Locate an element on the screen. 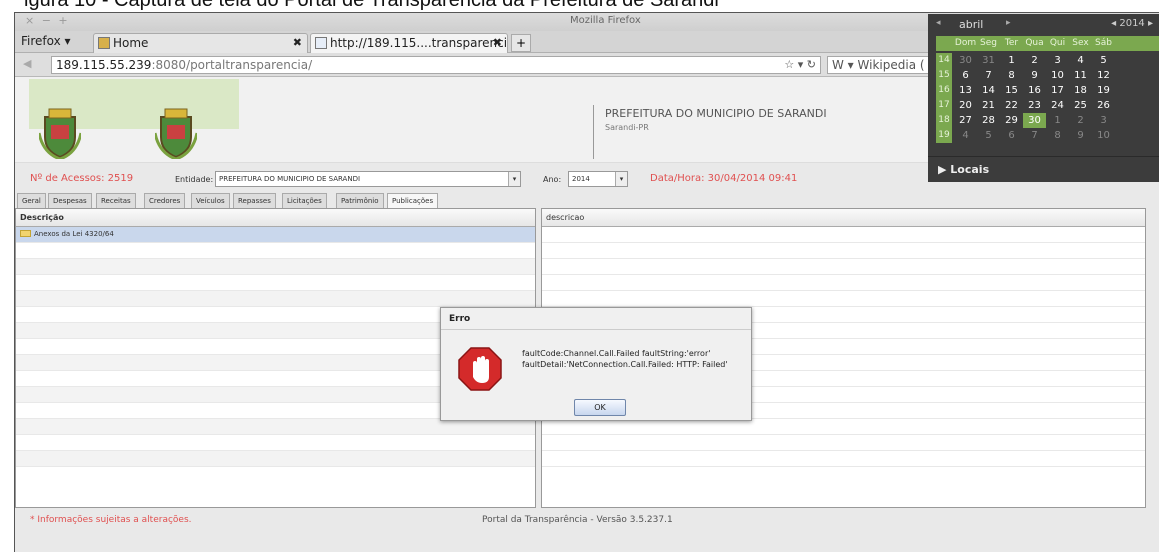 This screenshot has height=552, width=1159. tab-repasses: Repasses is located at coordinates (254, 201).